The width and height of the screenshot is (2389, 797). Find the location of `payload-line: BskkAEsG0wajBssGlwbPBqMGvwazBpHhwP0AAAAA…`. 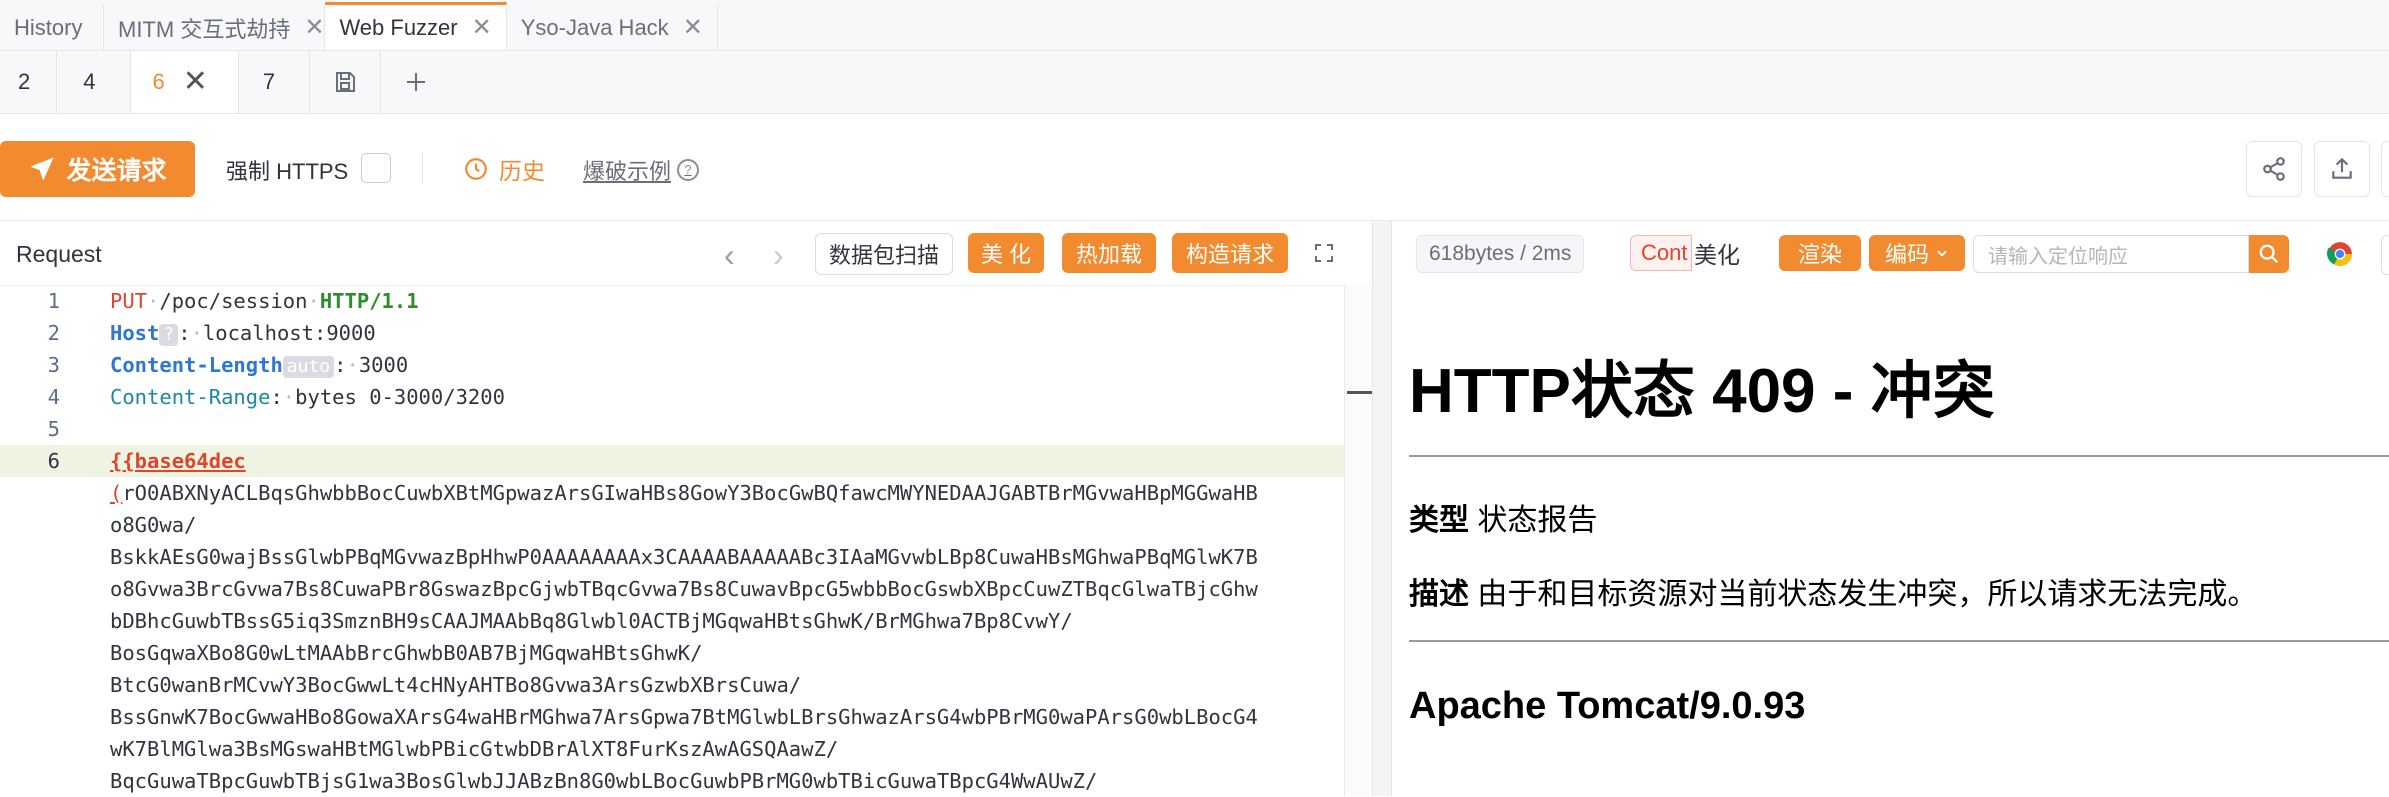

payload-line: BskkAEsG0wajBssGlwbPBqMGvwazBpHhwP0AAAAA… is located at coordinates (686, 557).